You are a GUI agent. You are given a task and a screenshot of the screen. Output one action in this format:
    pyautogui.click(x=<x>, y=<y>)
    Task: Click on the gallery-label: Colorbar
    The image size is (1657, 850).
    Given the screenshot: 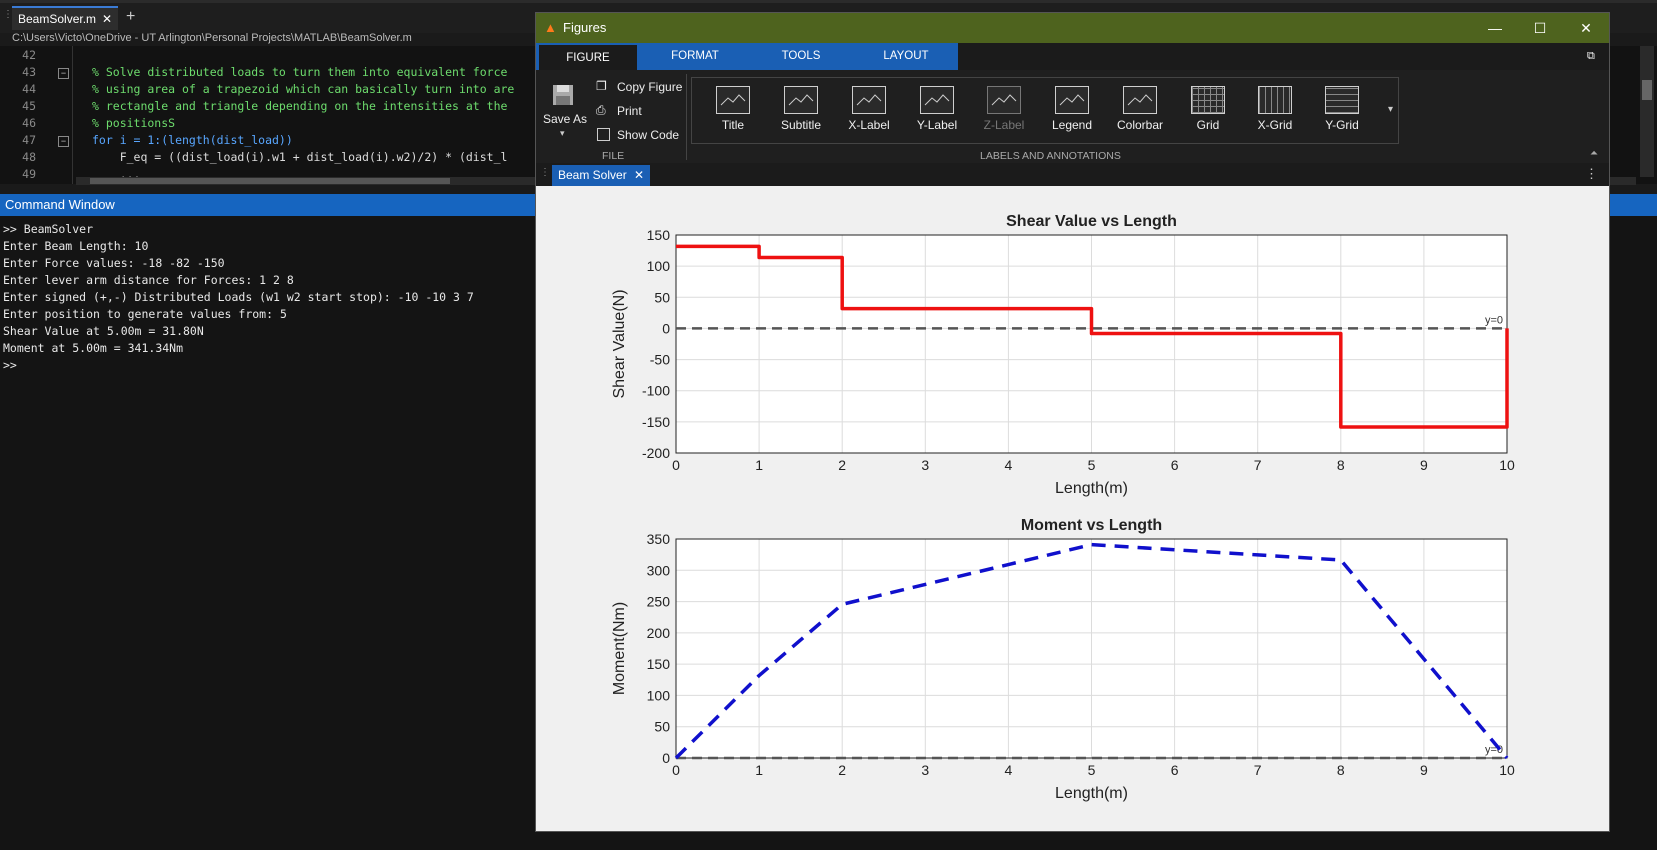 What is the action you would take?
    pyautogui.click(x=1140, y=125)
    